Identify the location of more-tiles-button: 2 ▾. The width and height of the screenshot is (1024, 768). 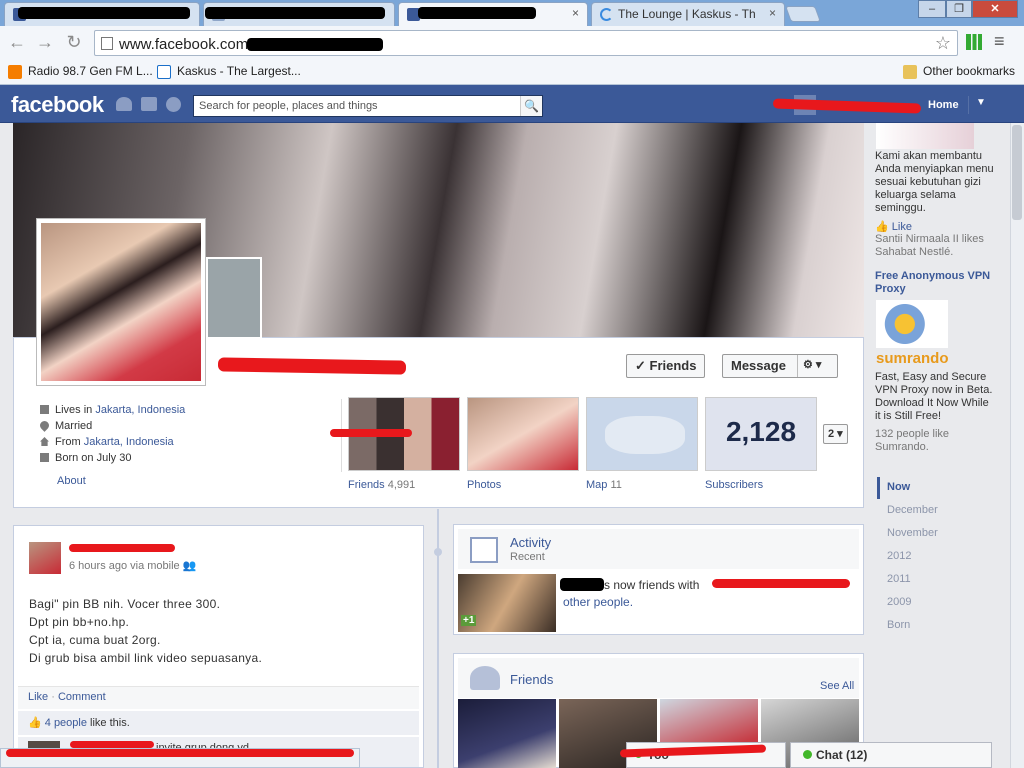
(835, 434).